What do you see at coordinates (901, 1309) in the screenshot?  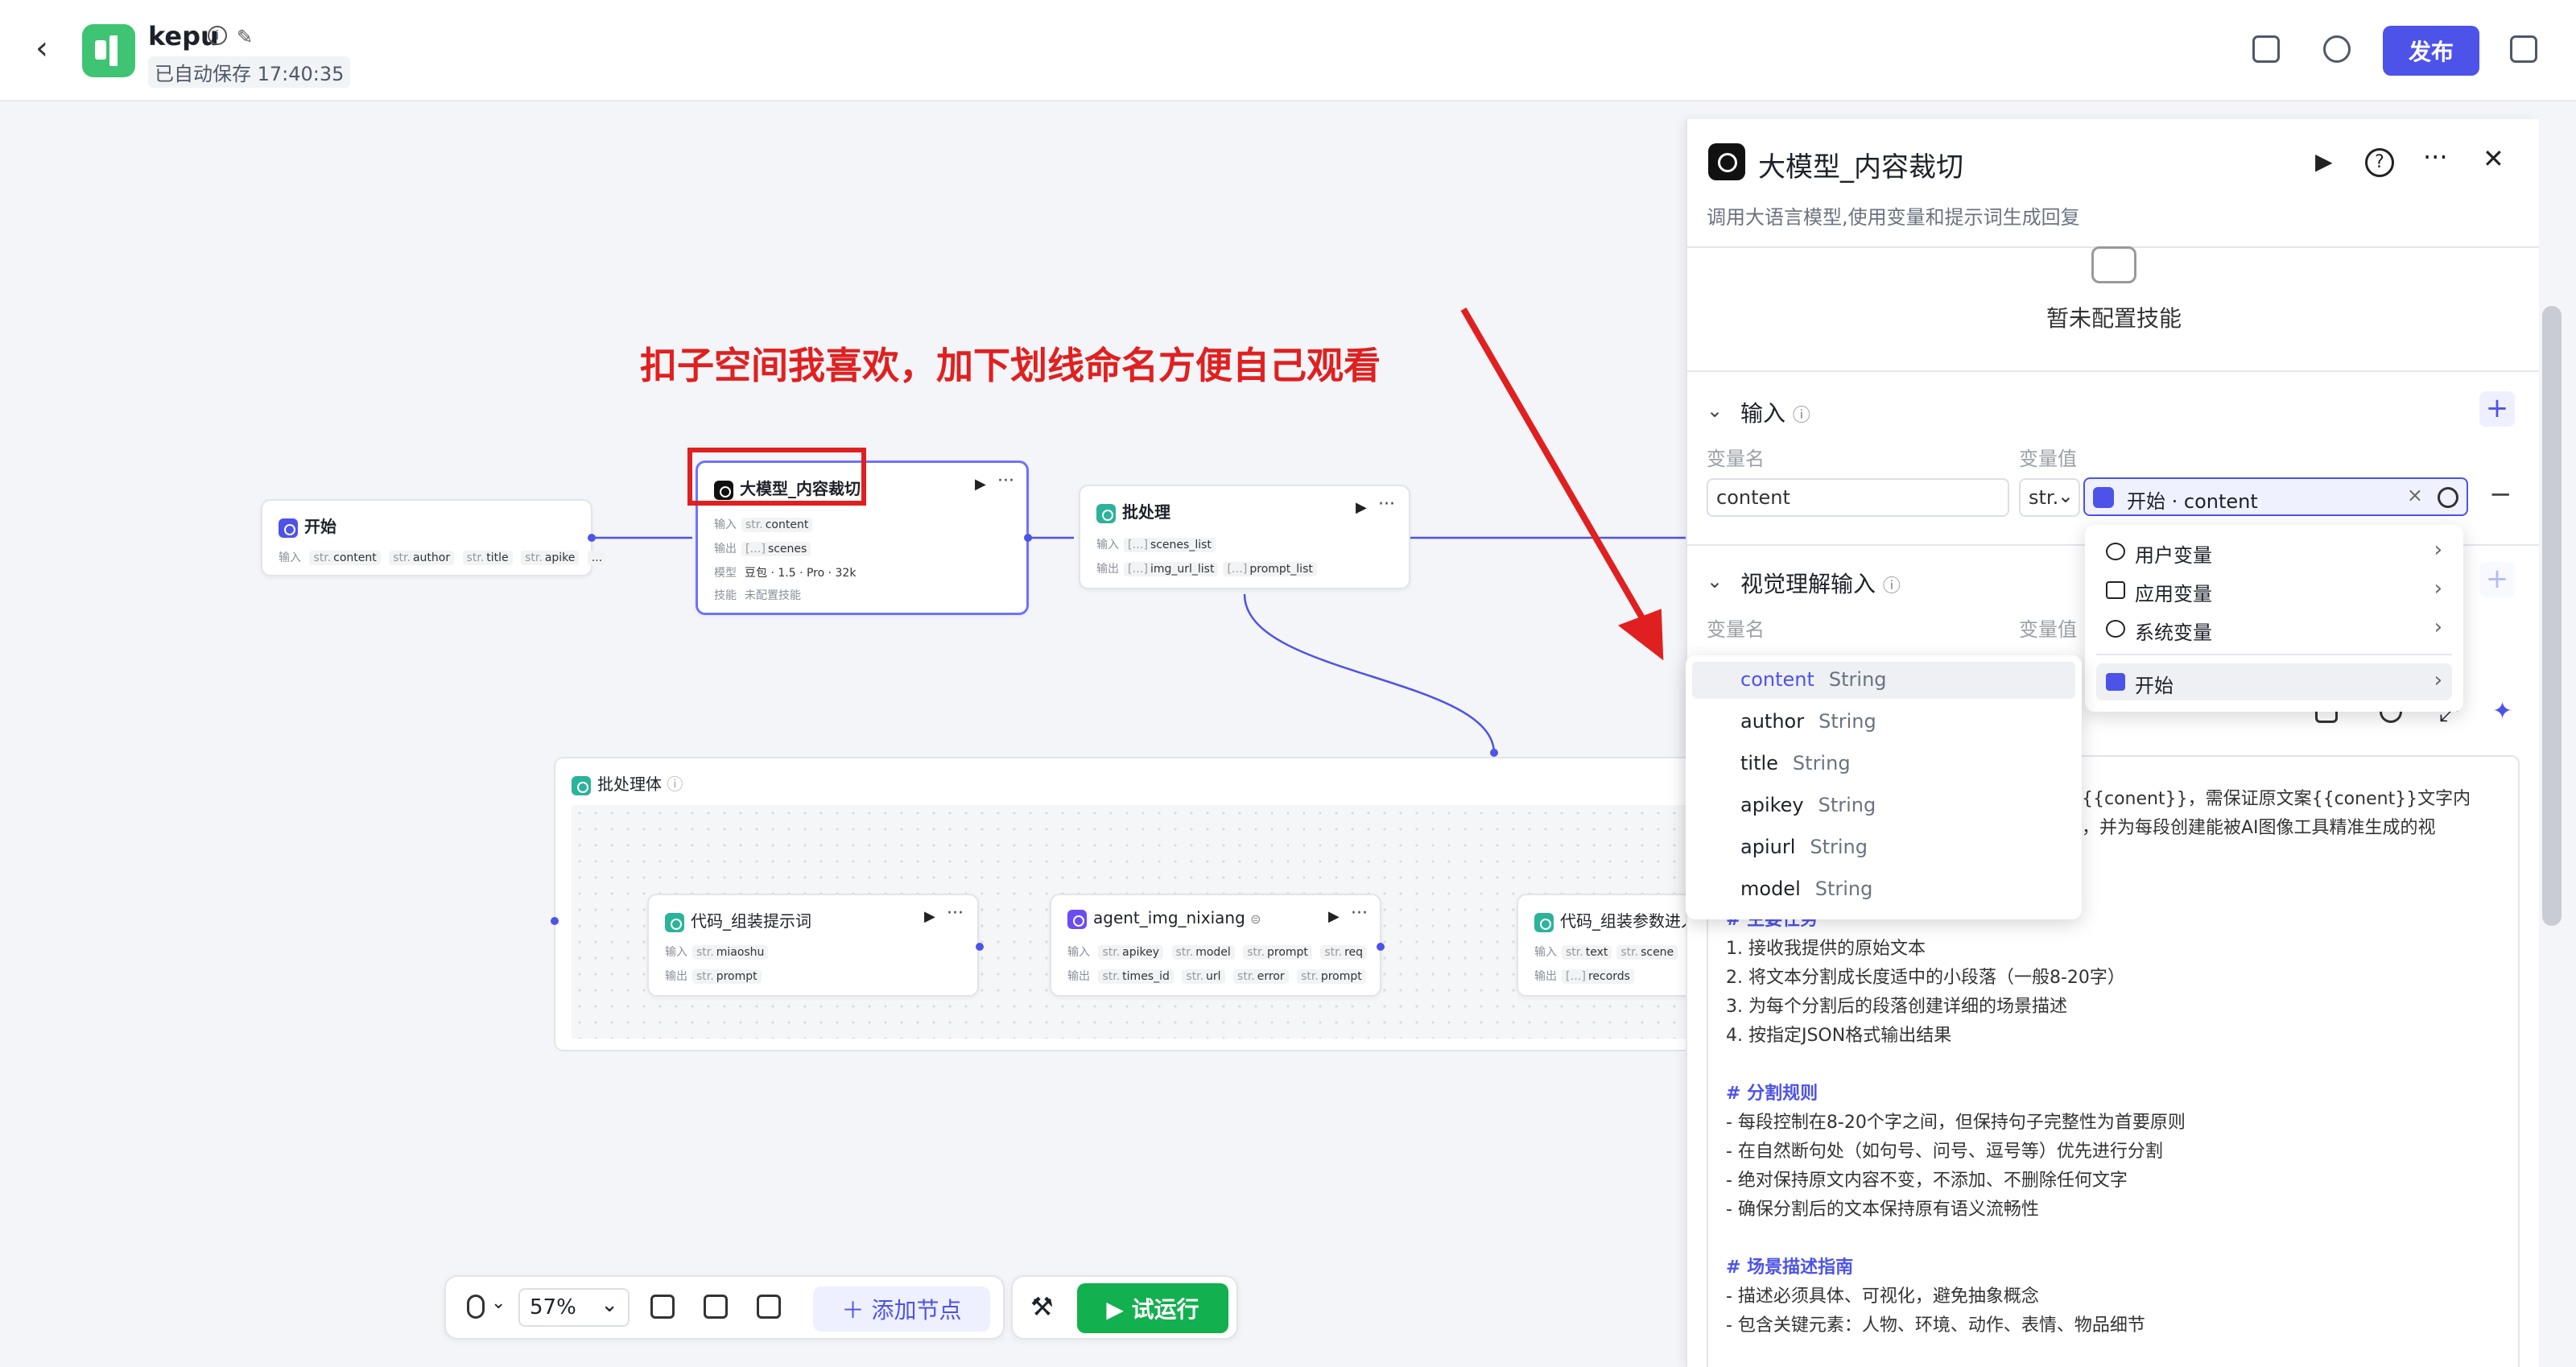 I see `add-node-button: ＋ 添加节点` at bounding box center [901, 1309].